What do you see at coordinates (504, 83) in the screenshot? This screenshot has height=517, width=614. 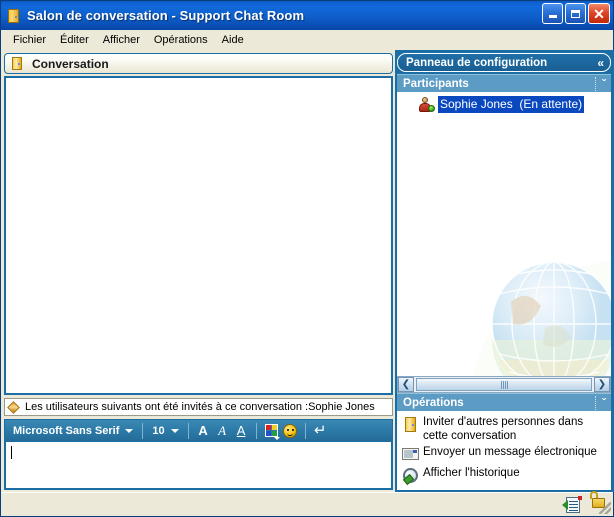 I see `participants-section-header: Participants ˇ` at bounding box center [504, 83].